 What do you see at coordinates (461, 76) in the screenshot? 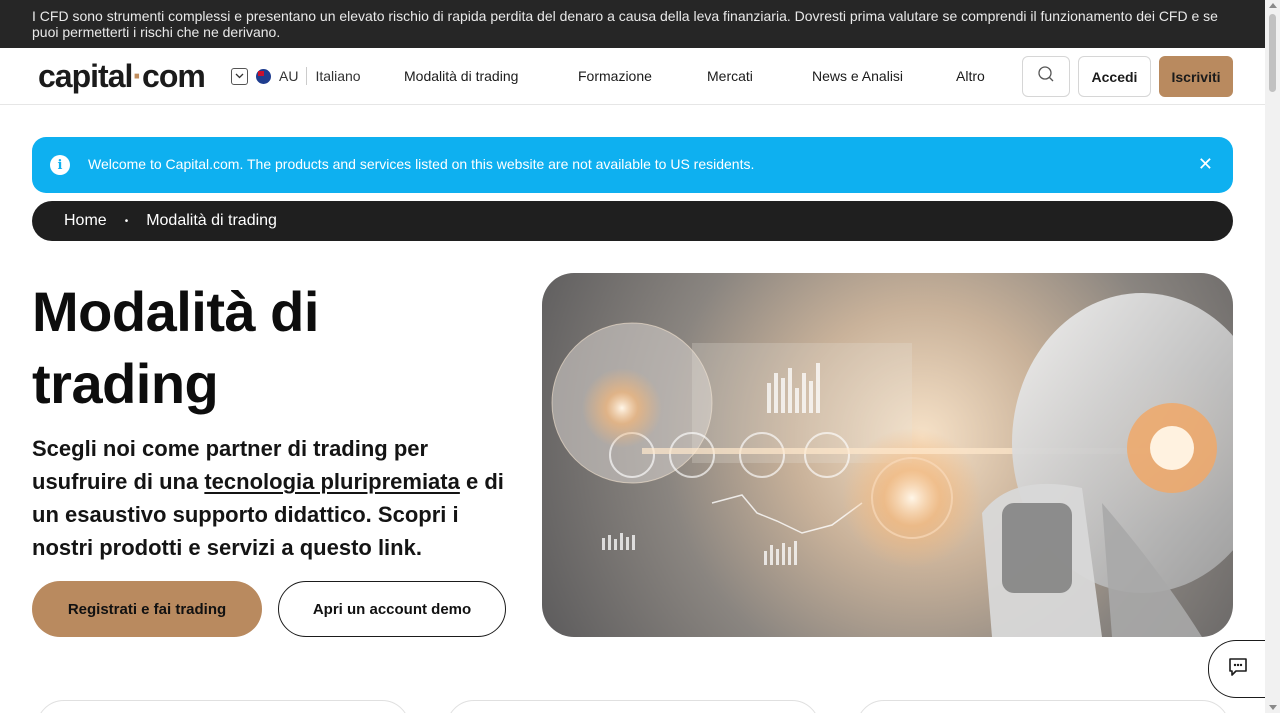
I see `nav-trading-modes: Modalità di trading` at bounding box center [461, 76].